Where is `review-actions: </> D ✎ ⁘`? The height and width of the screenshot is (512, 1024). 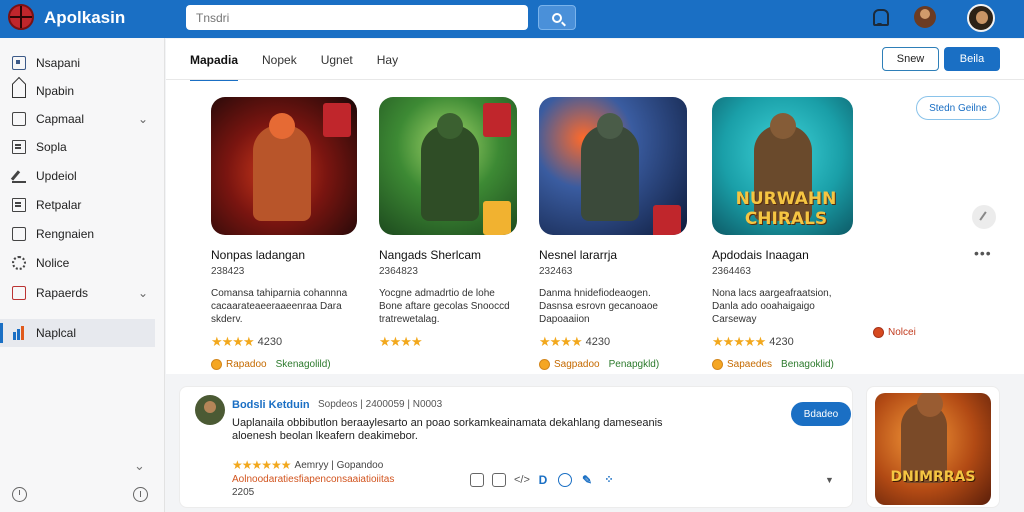
review-actions: </> D ✎ ⁘ is located at coordinates (547, 480).